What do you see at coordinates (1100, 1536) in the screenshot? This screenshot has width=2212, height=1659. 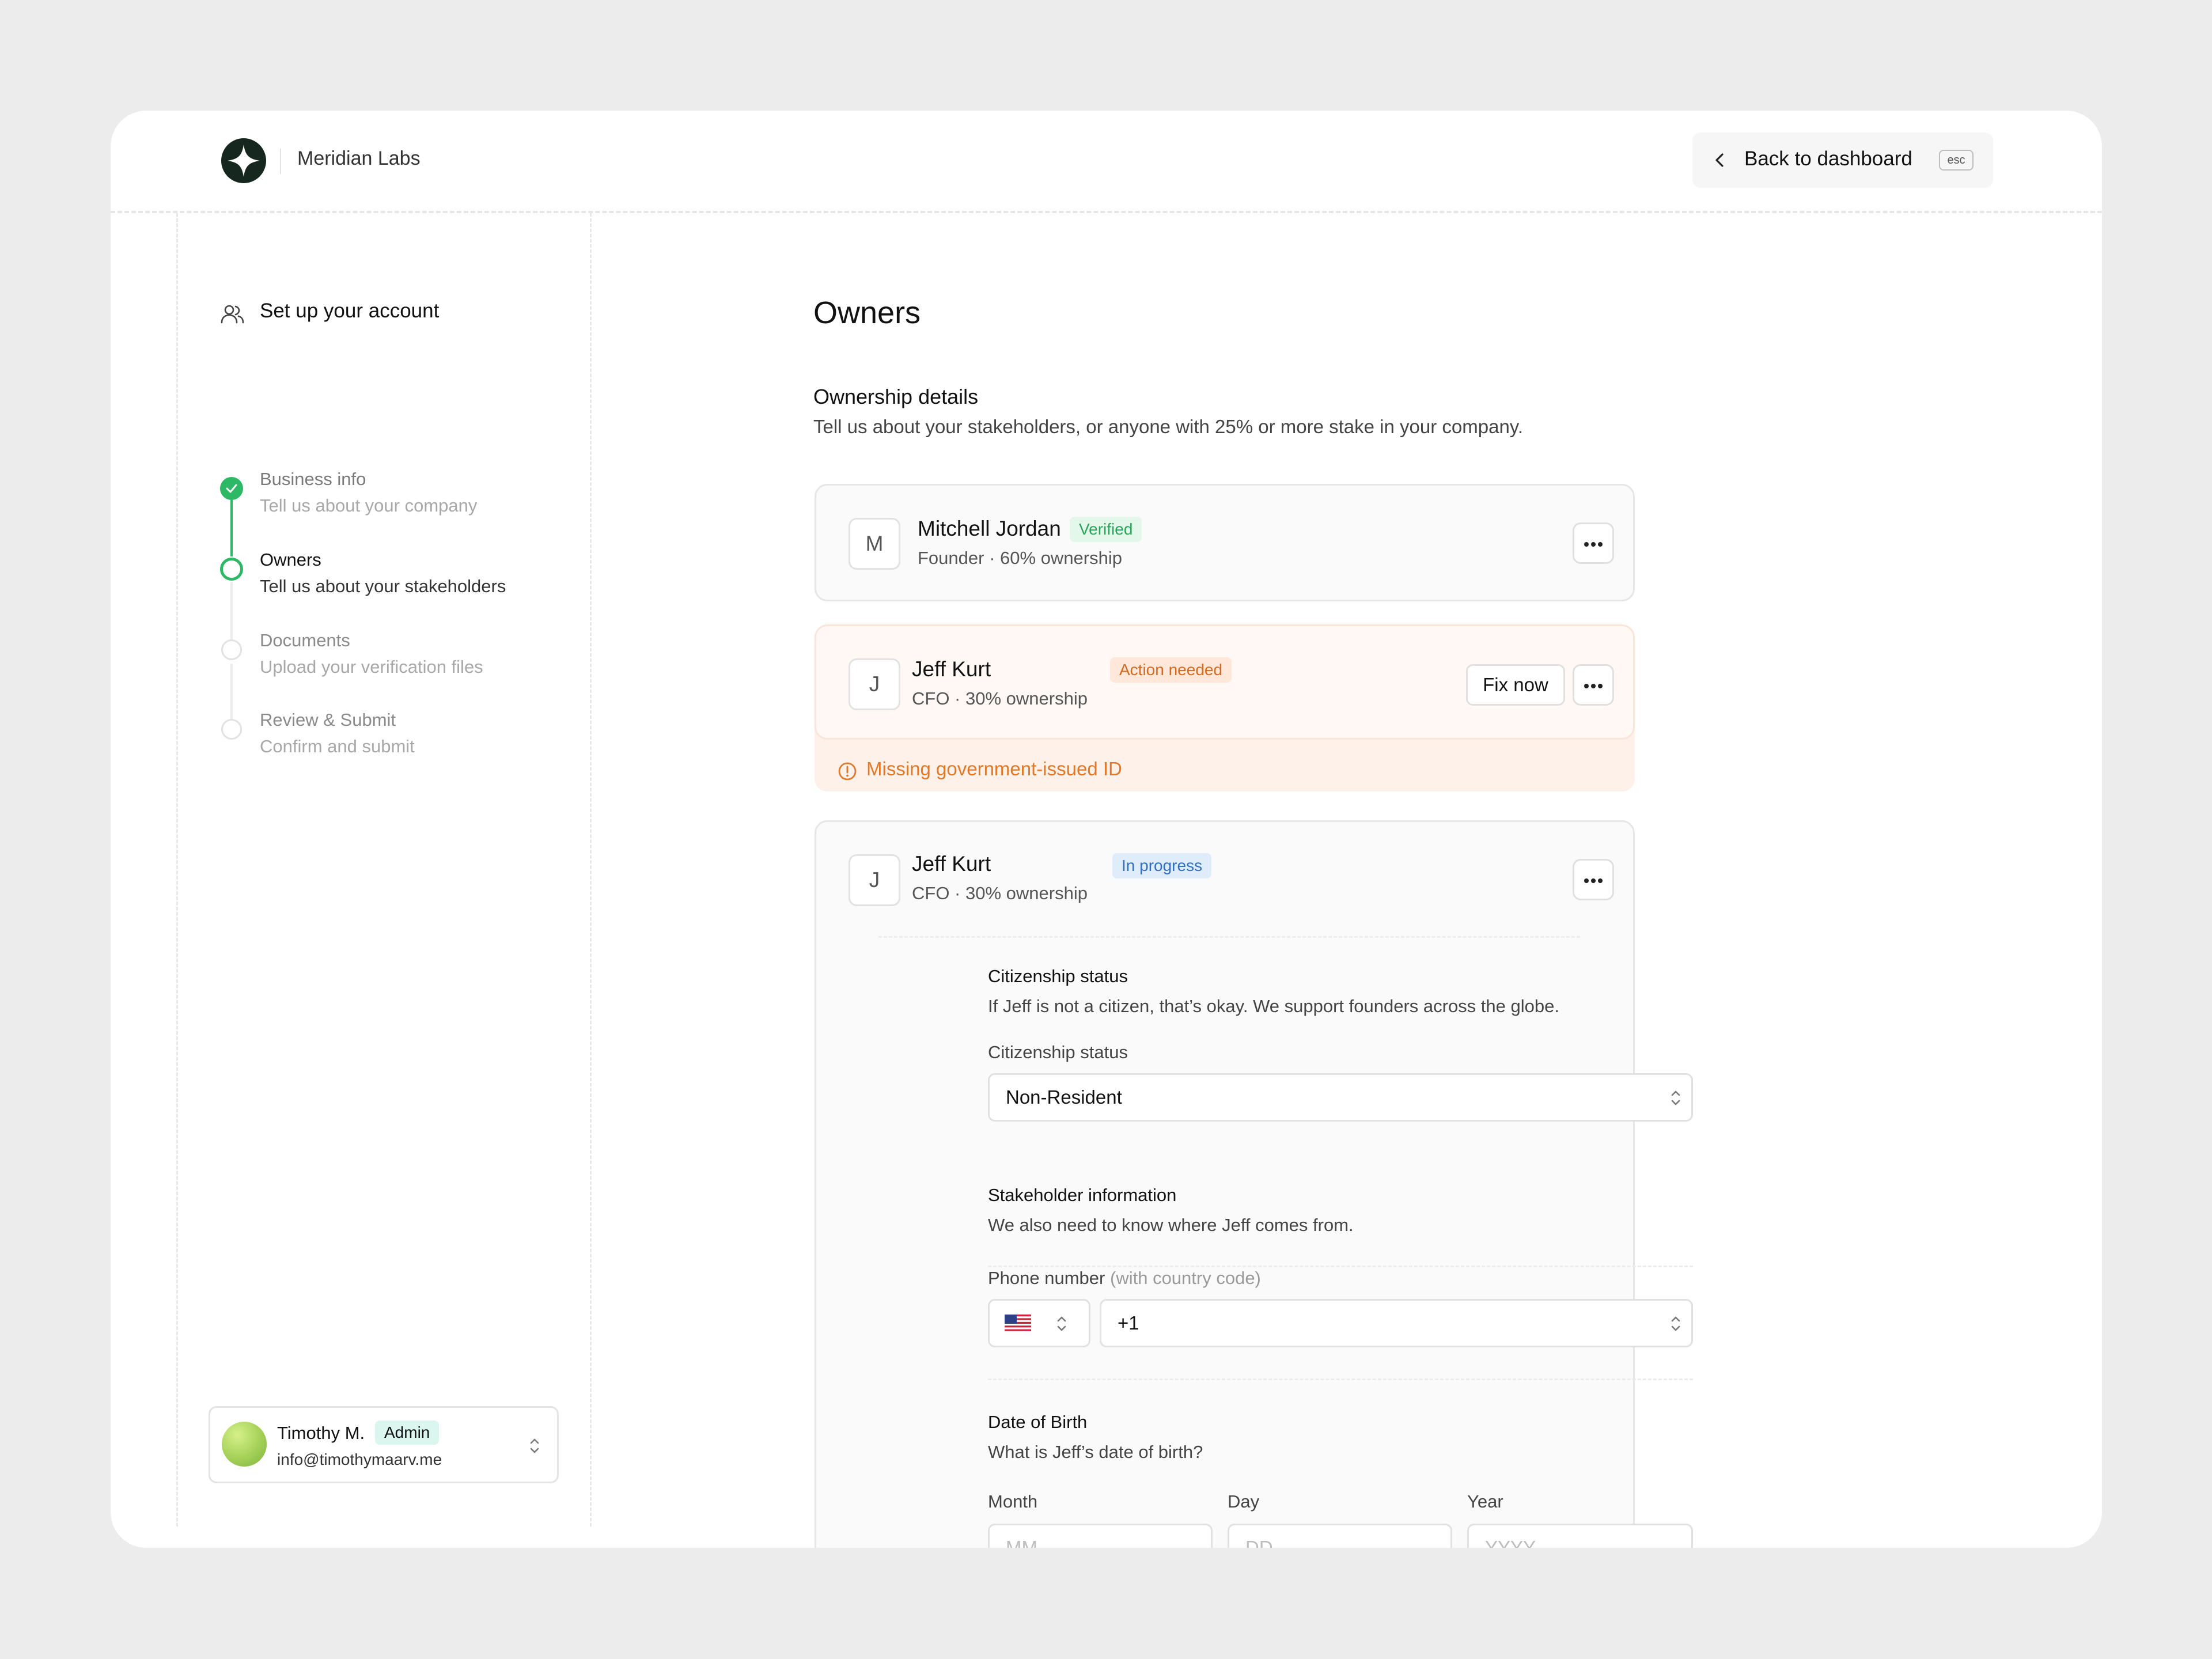 I see `month-input: MM` at bounding box center [1100, 1536].